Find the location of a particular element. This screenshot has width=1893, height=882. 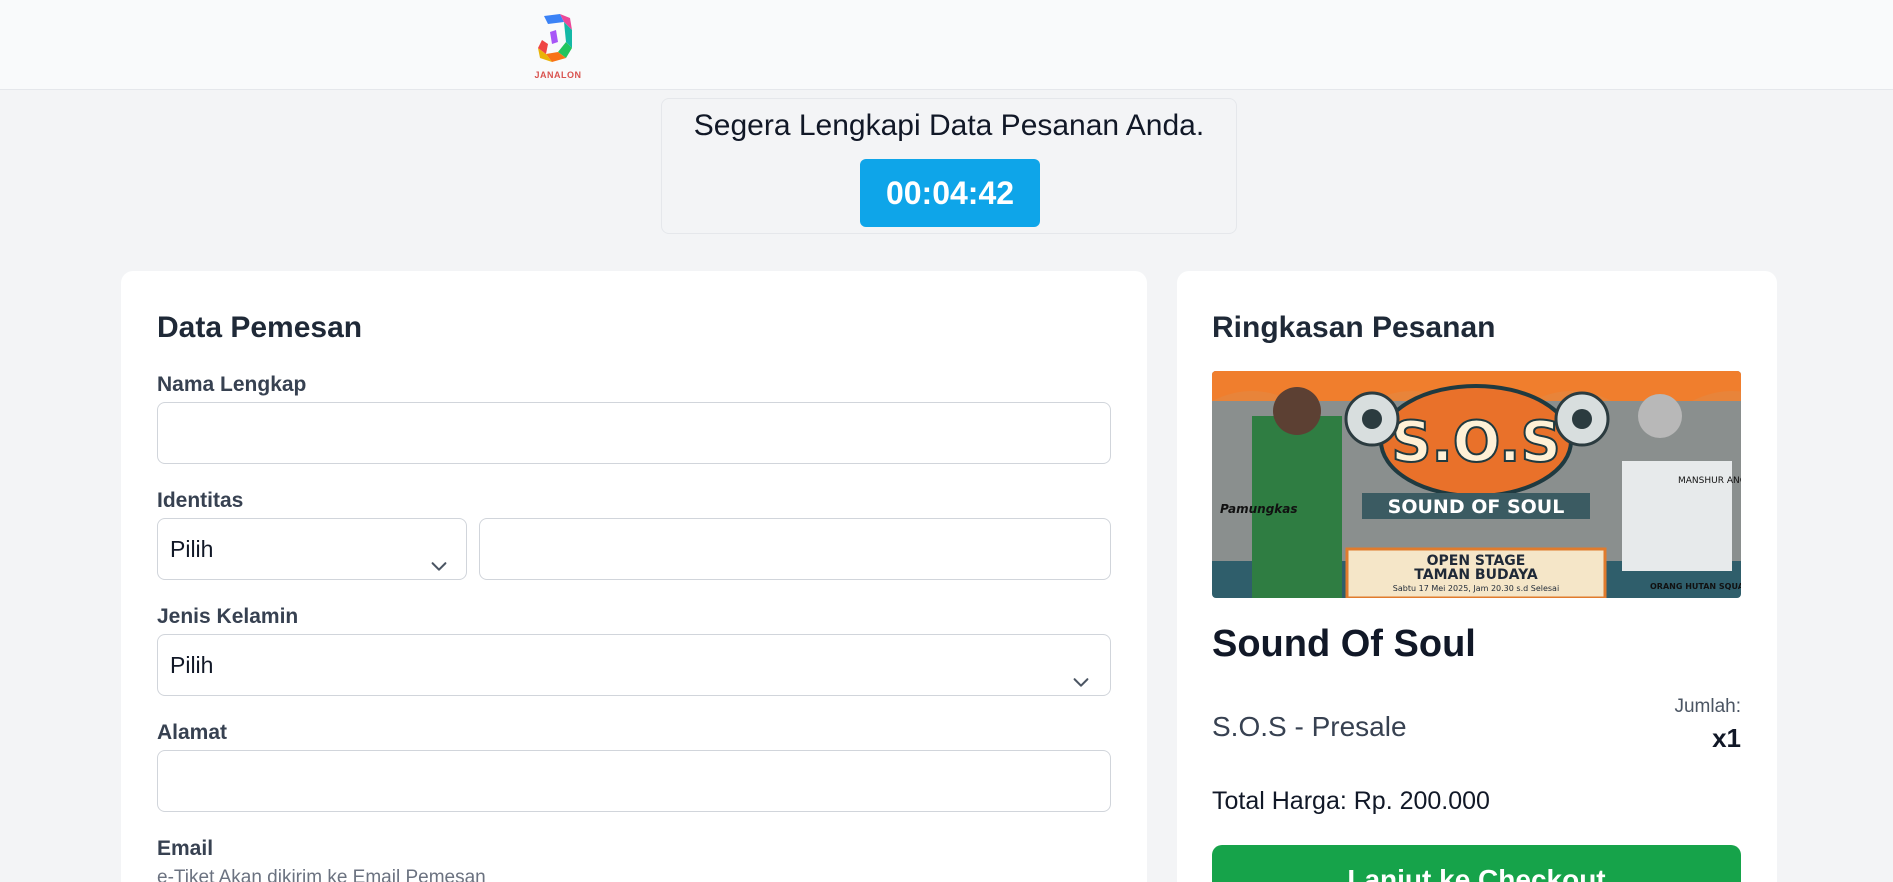

brand-logo: JANALON is located at coordinates (558, 47).